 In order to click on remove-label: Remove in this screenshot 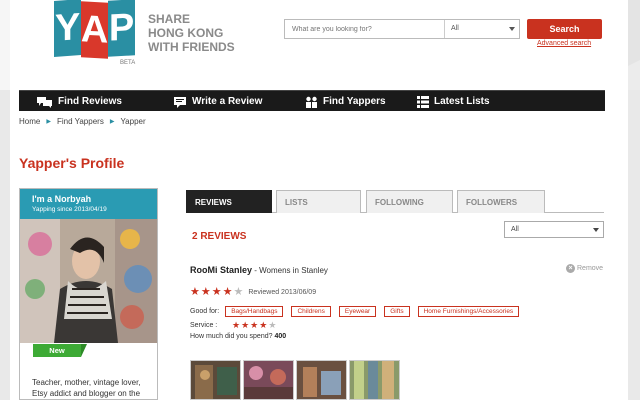, I will do `click(590, 268)`.